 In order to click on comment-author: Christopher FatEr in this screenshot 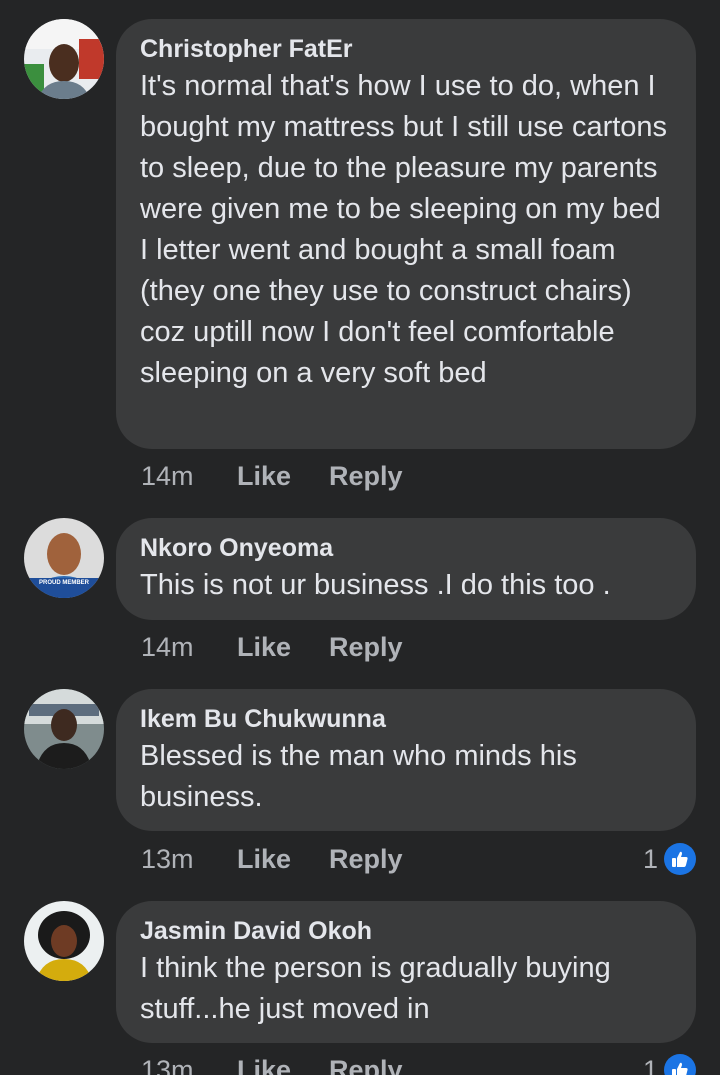, I will do `click(406, 49)`.